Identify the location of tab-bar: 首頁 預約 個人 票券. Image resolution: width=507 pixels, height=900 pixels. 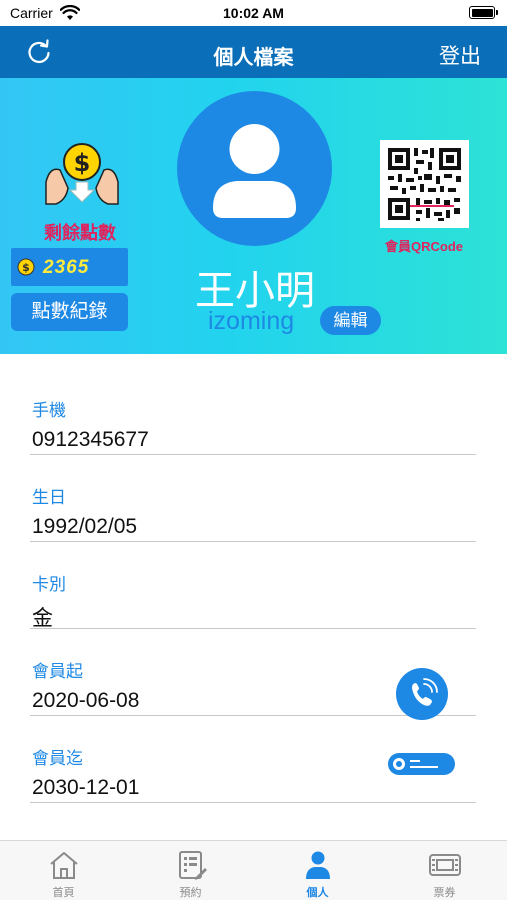
(253, 870).